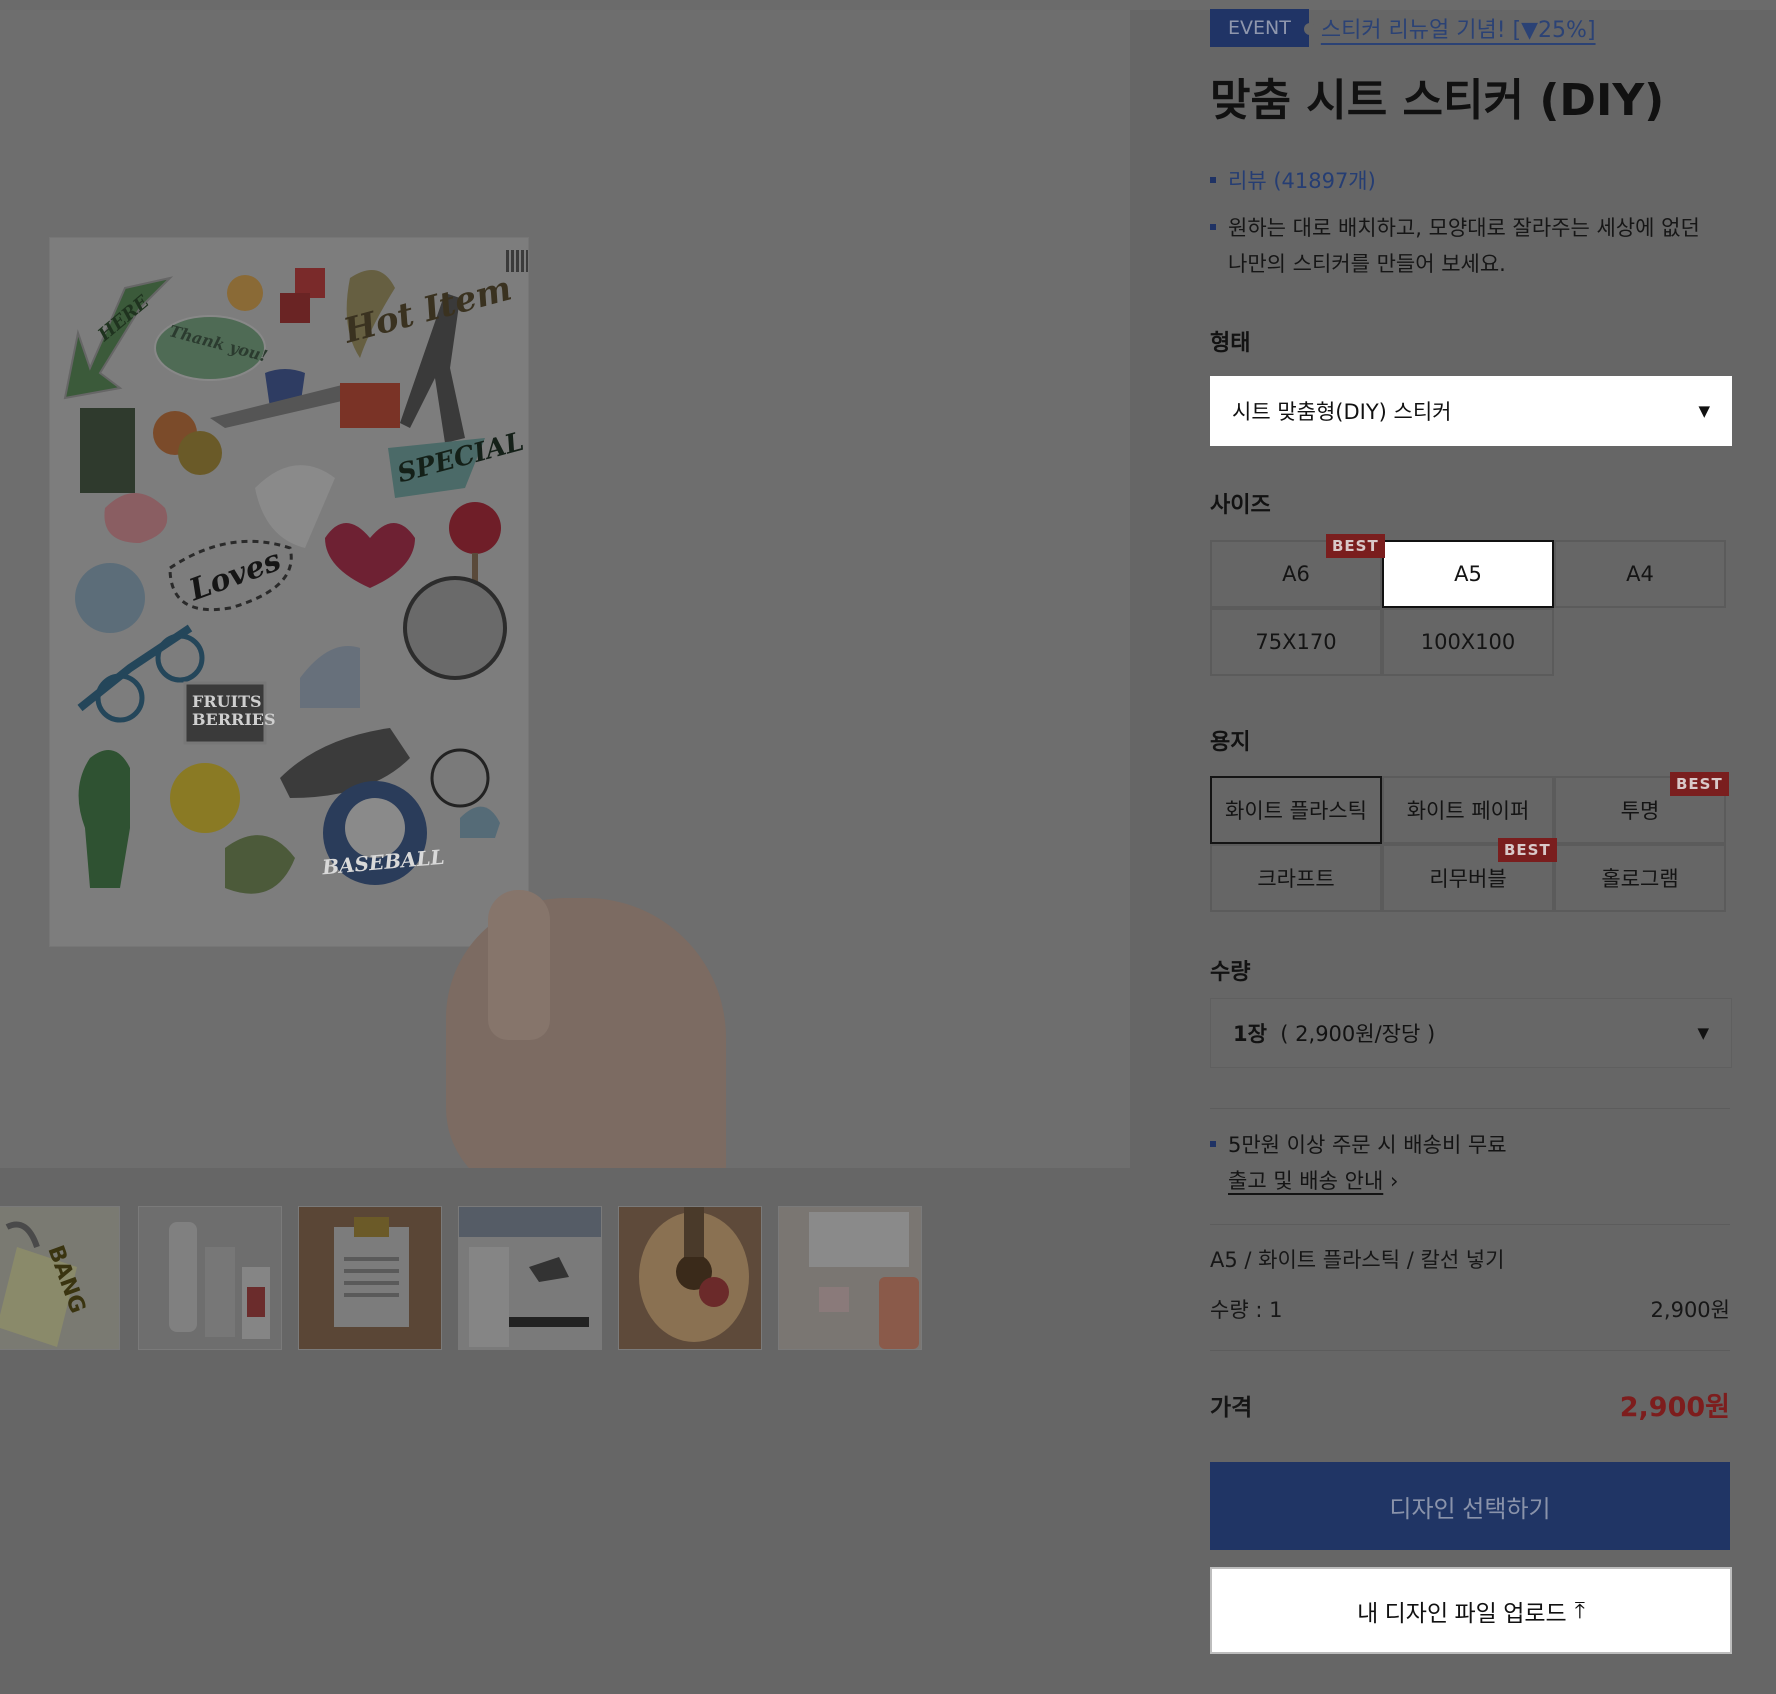  I want to click on summary-quantity-price: 2,900원, so click(1690, 1310).